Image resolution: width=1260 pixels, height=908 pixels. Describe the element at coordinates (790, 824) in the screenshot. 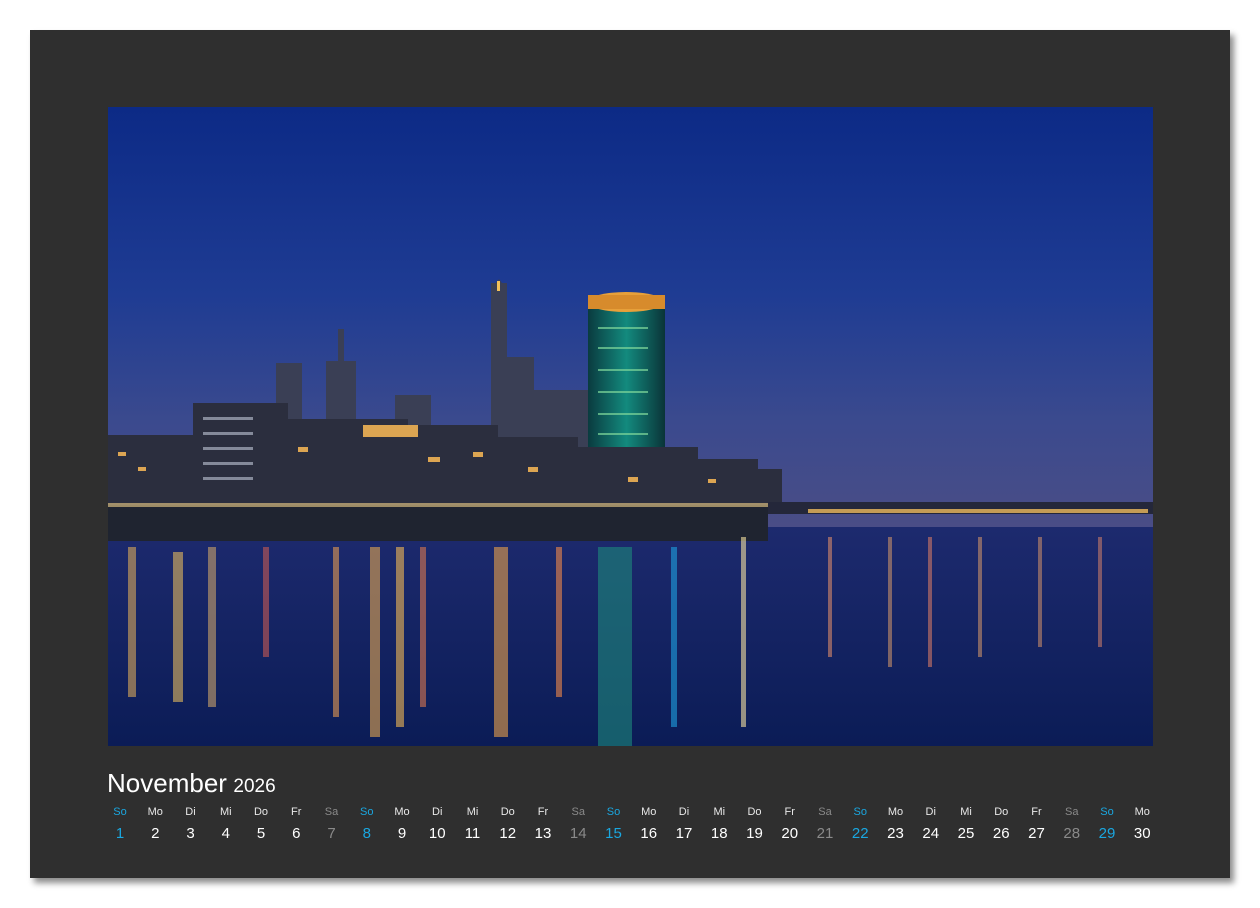

I see `day-cell: Fr 20` at that location.